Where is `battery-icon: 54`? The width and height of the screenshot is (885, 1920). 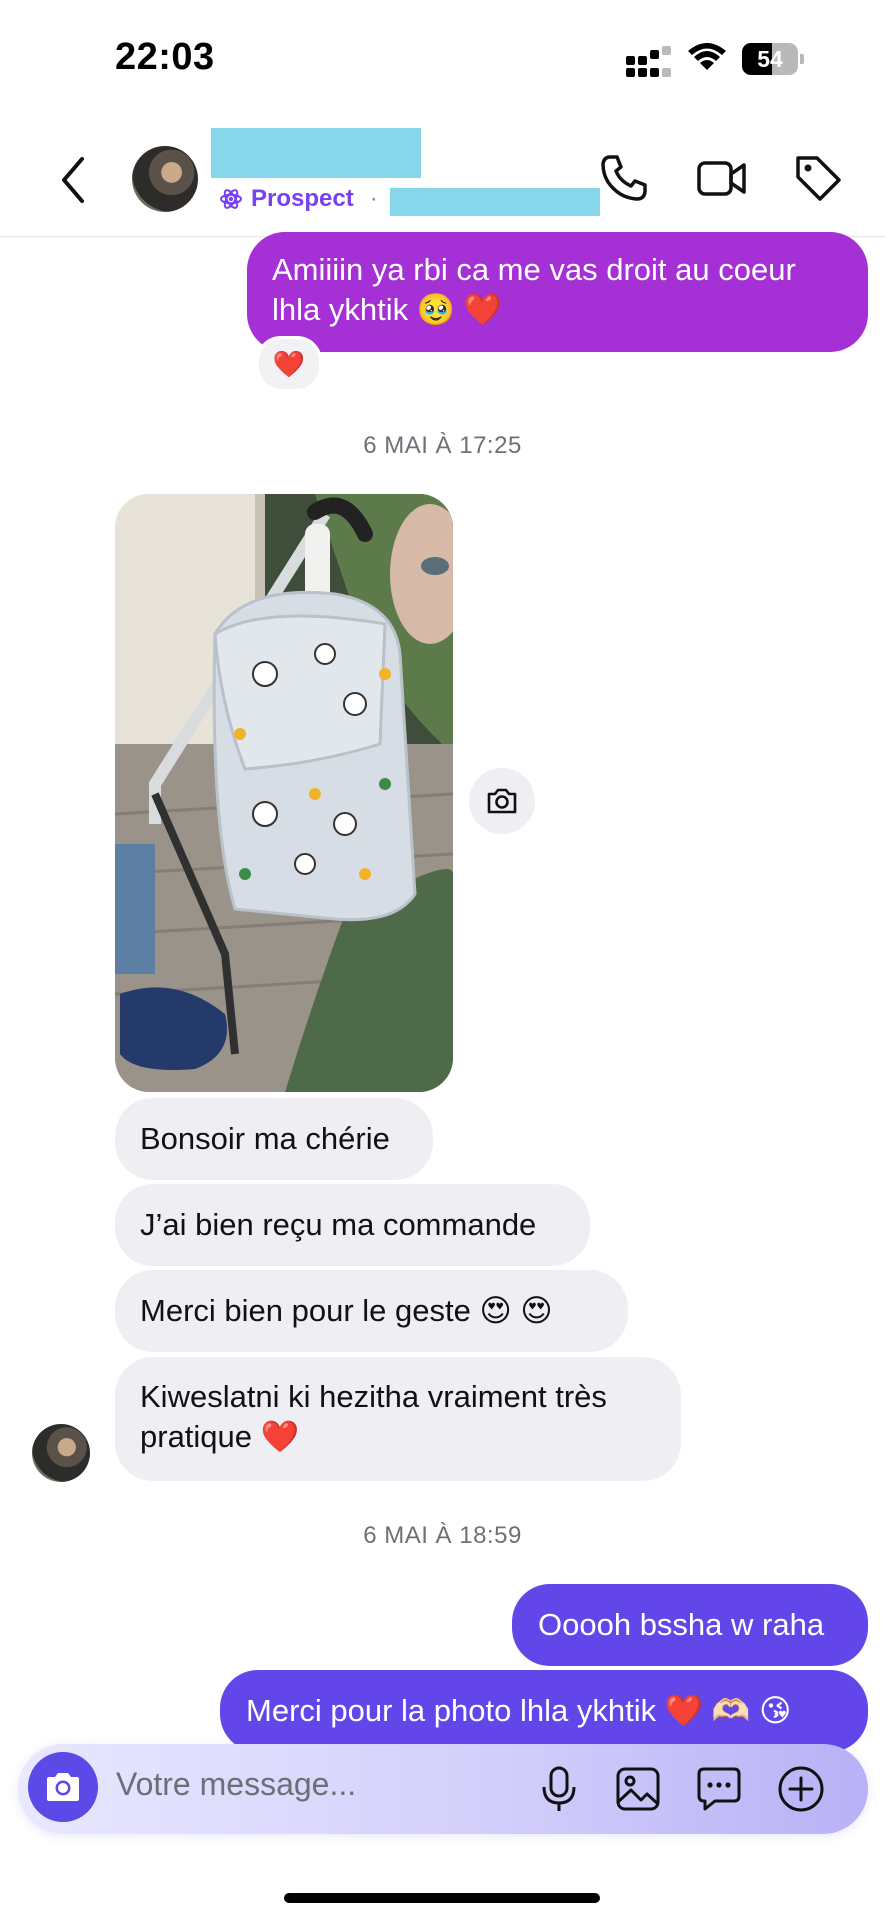
battery-icon: 54 is located at coordinates (773, 59).